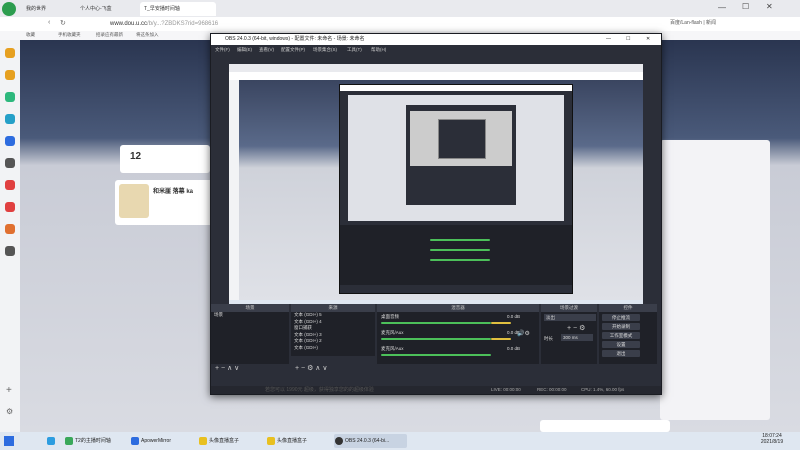 This screenshot has width=800, height=450. I want to click on volume-meter-peak, so click(501, 339).